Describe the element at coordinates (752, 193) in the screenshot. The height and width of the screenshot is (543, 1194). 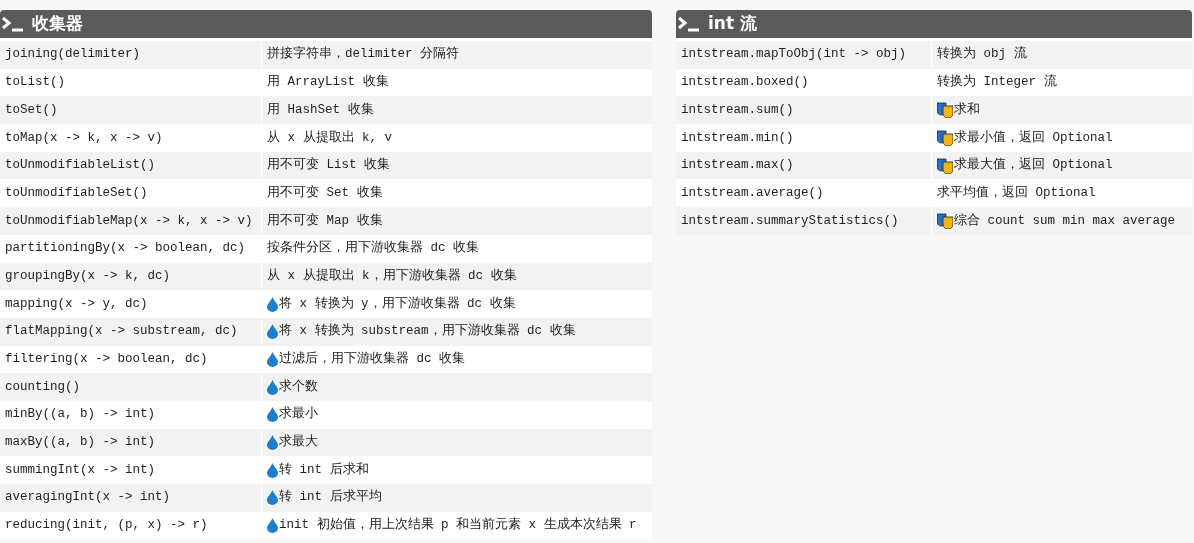
I see `method-cell-text: intstream.average()` at that location.